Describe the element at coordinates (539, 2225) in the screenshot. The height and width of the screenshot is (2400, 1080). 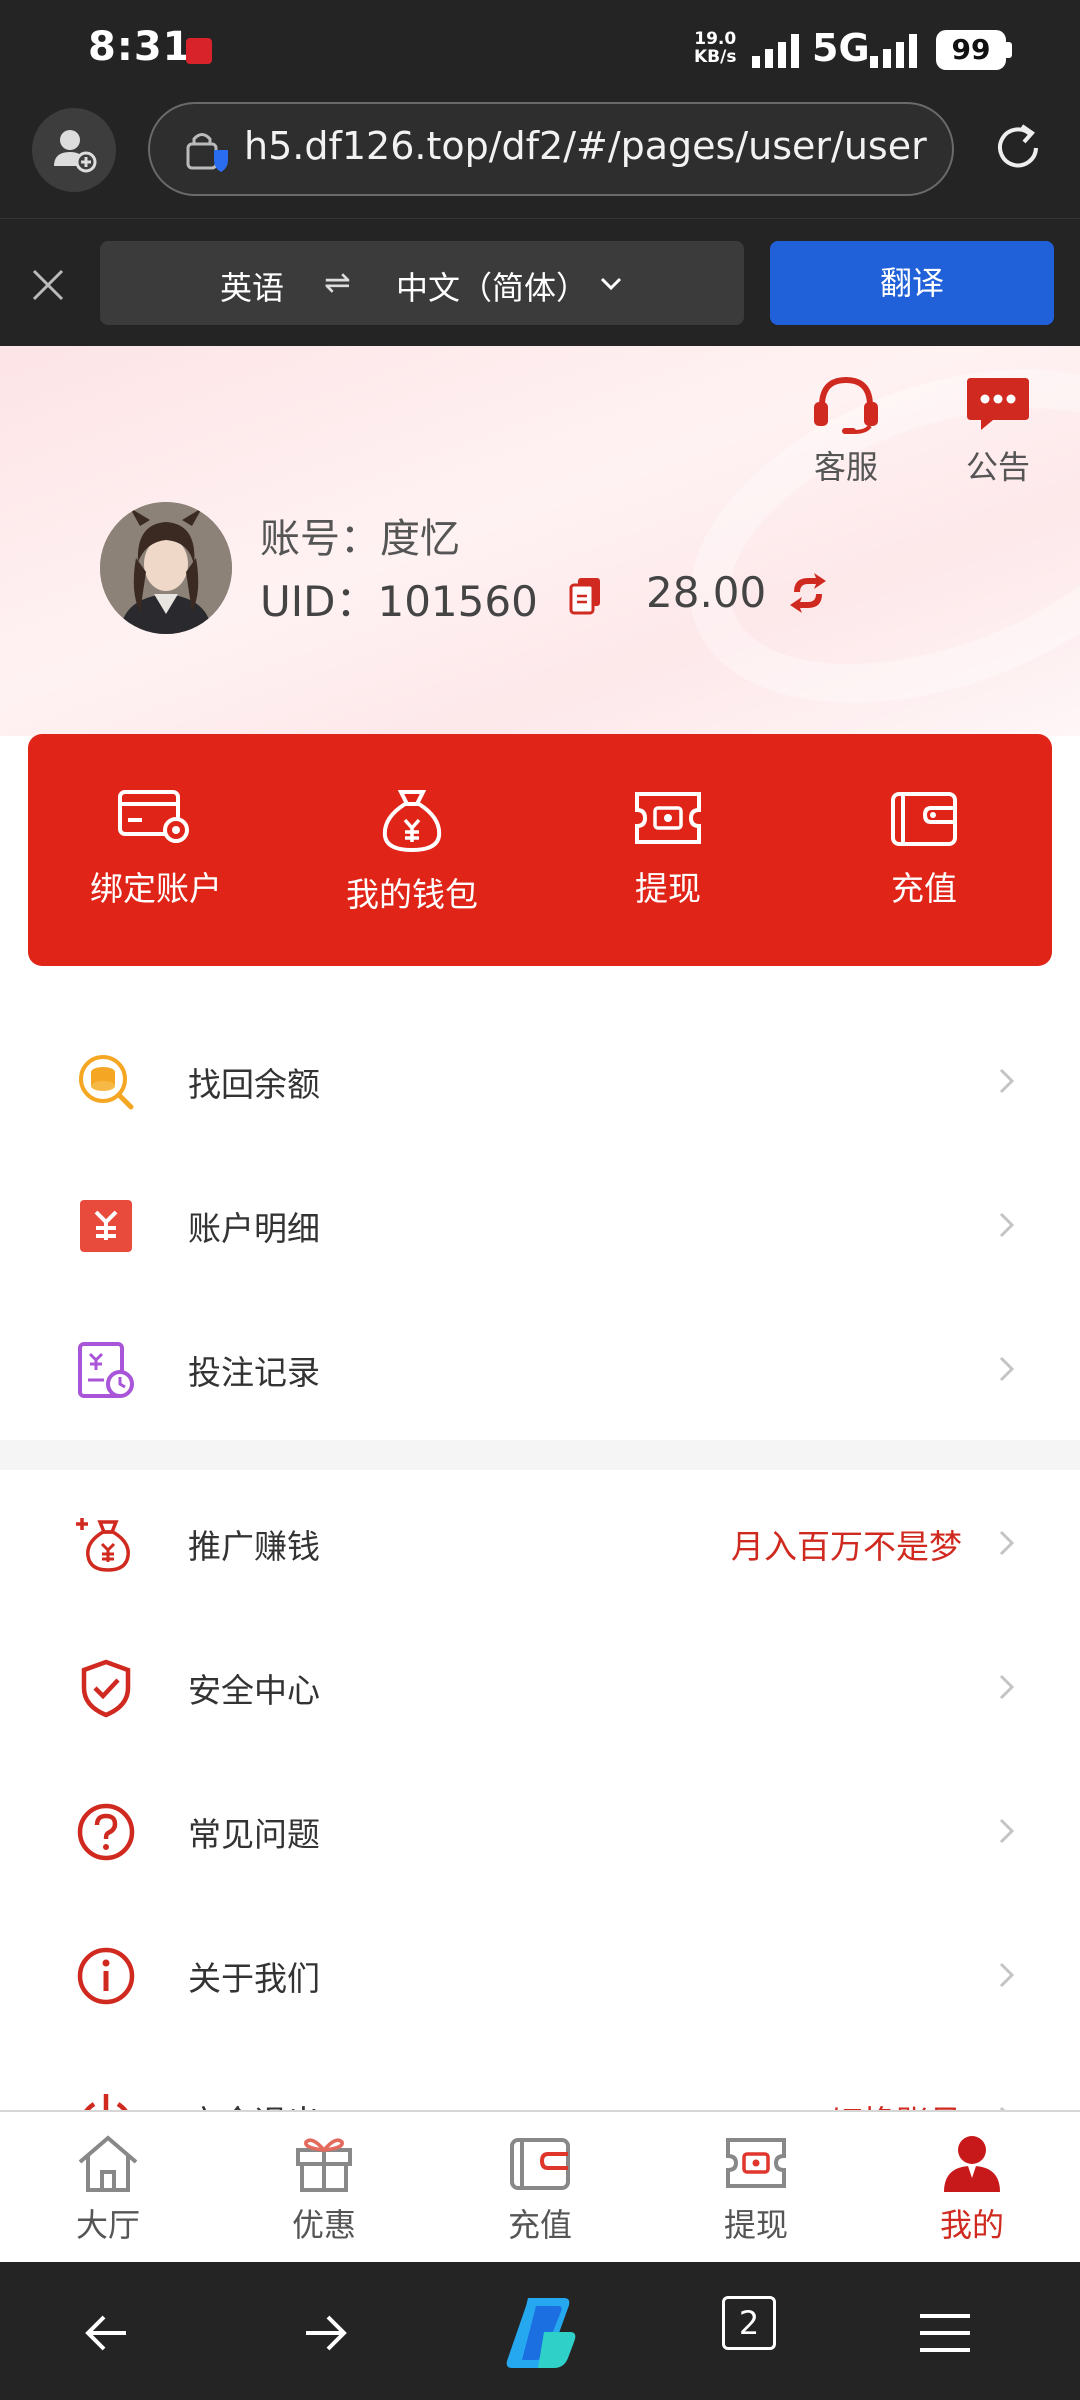
I see `tab-label: 充值` at that location.